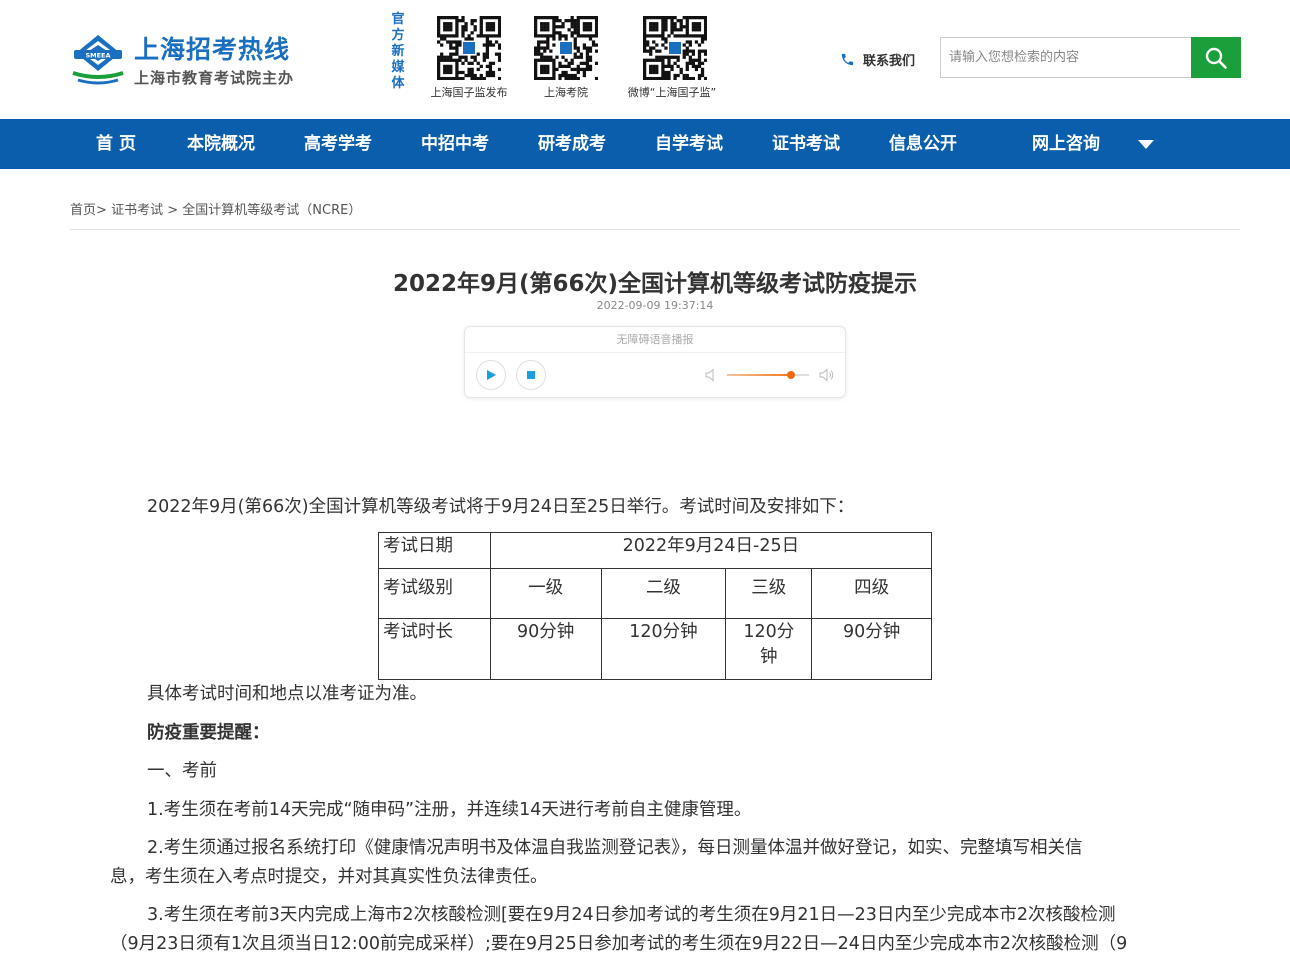 This screenshot has width=1290, height=960. I want to click on nav-item-home: 首 页, so click(116, 144).